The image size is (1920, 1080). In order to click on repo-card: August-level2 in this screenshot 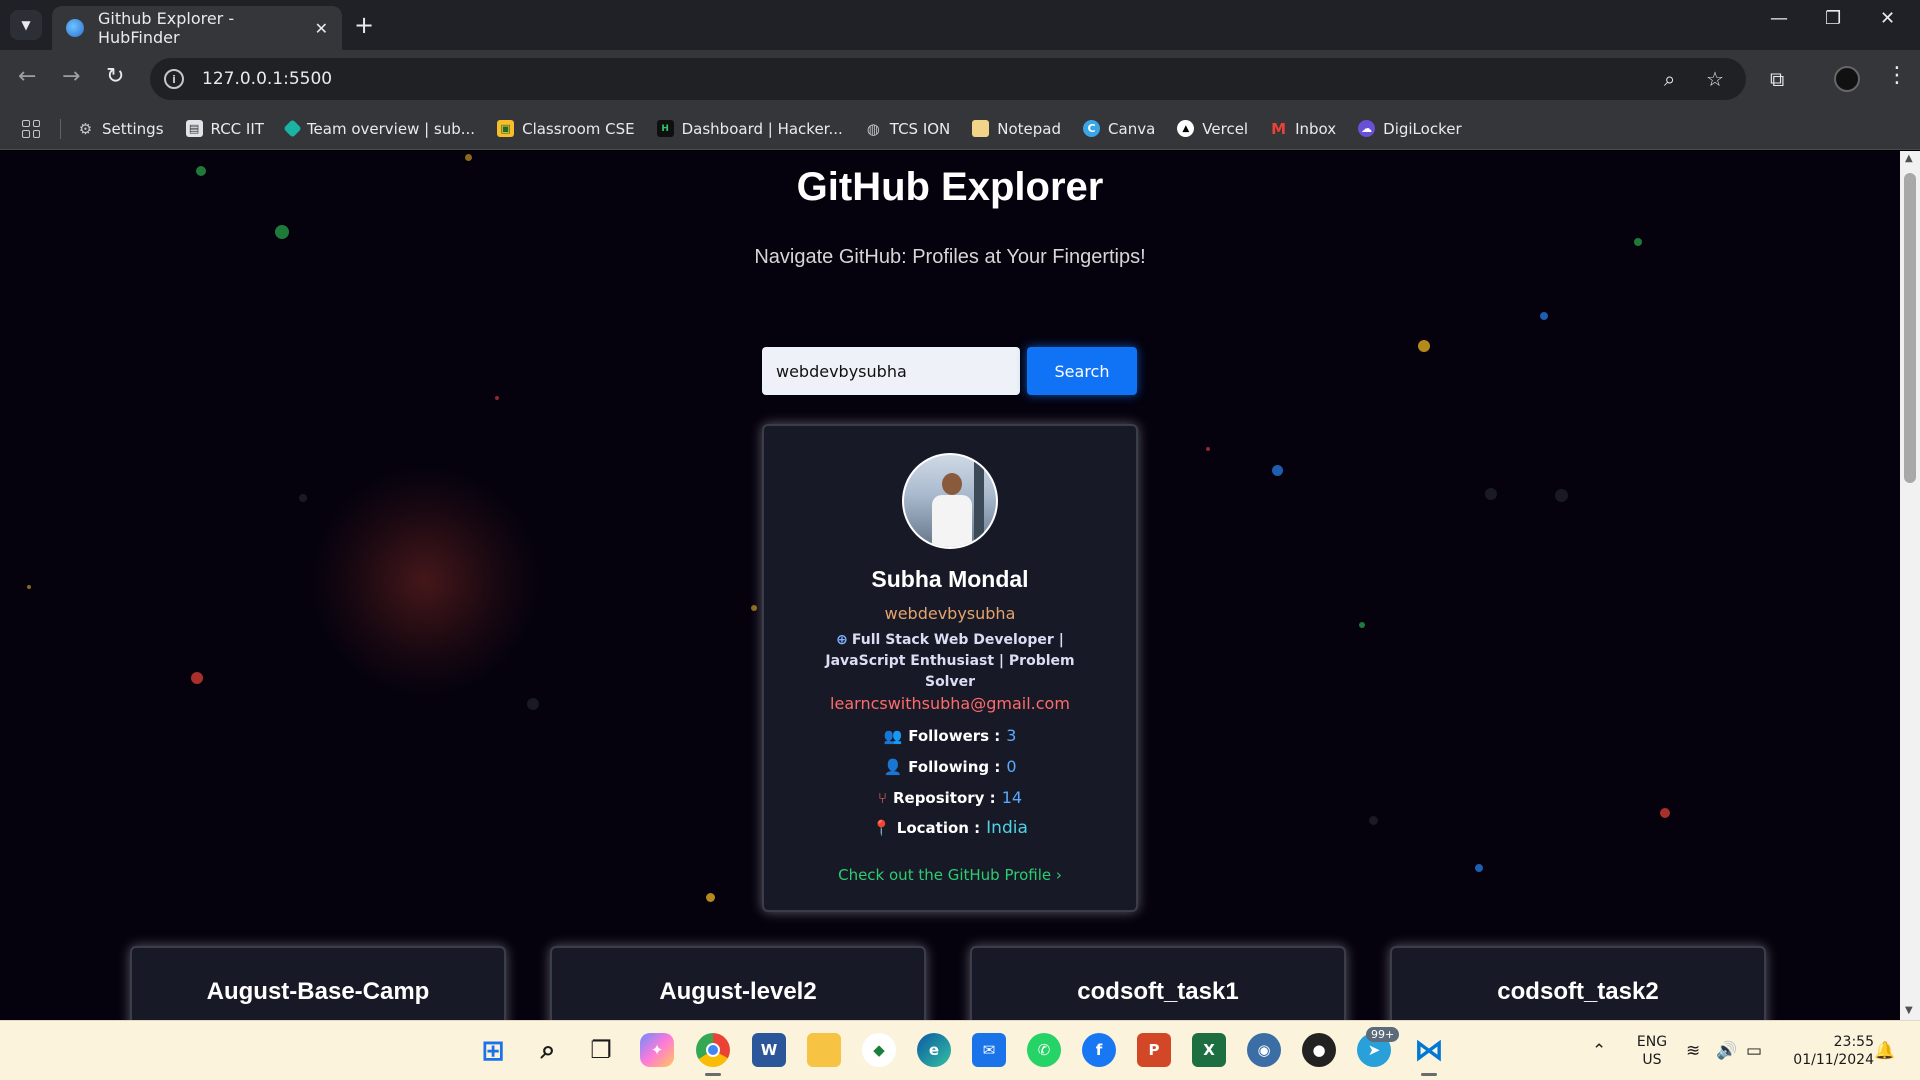, I will do `click(738, 983)`.